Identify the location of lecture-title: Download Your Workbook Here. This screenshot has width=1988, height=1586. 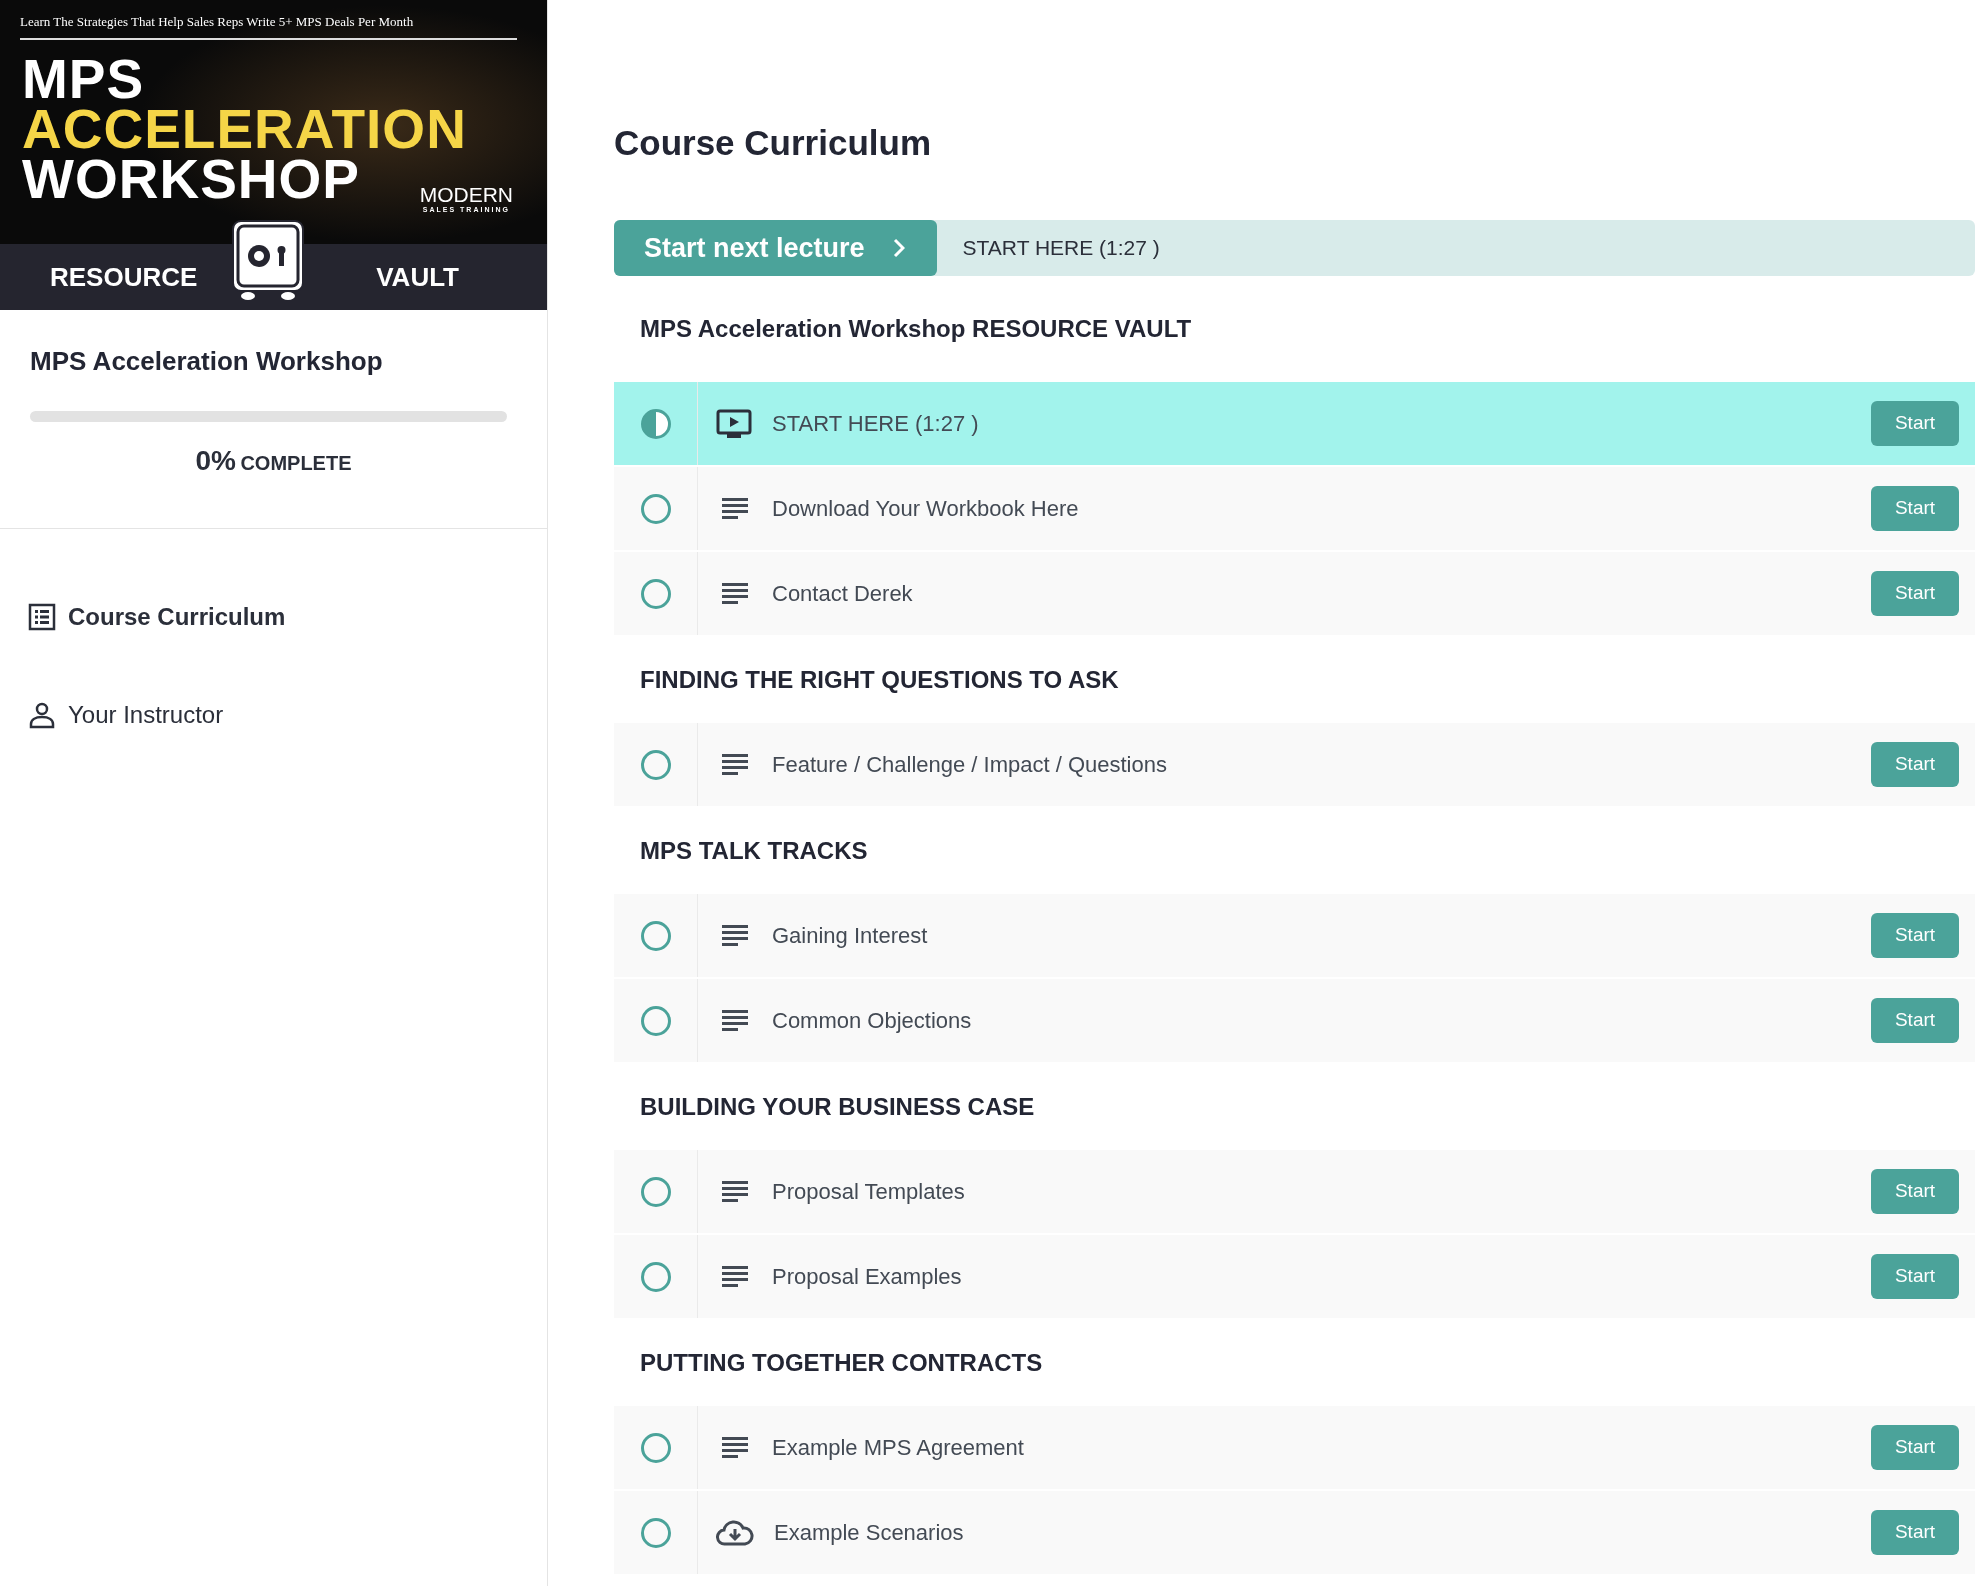
(926, 509).